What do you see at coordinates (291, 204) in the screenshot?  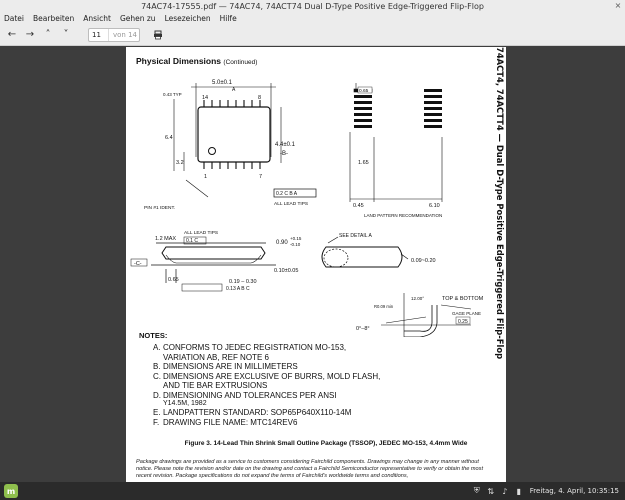 I see `all-lead-tips-1: ALL LEAD TIPS` at bounding box center [291, 204].